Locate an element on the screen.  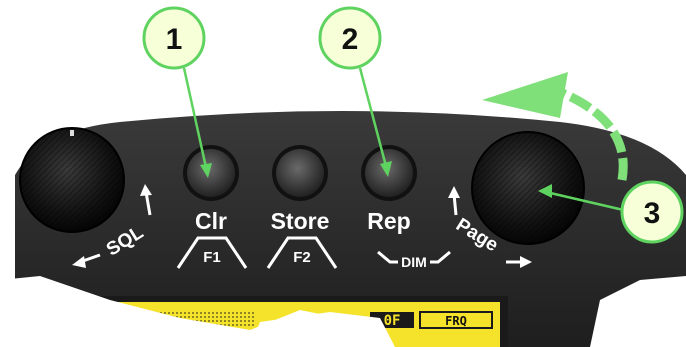
callout-3: 3 is located at coordinates (652, 212).